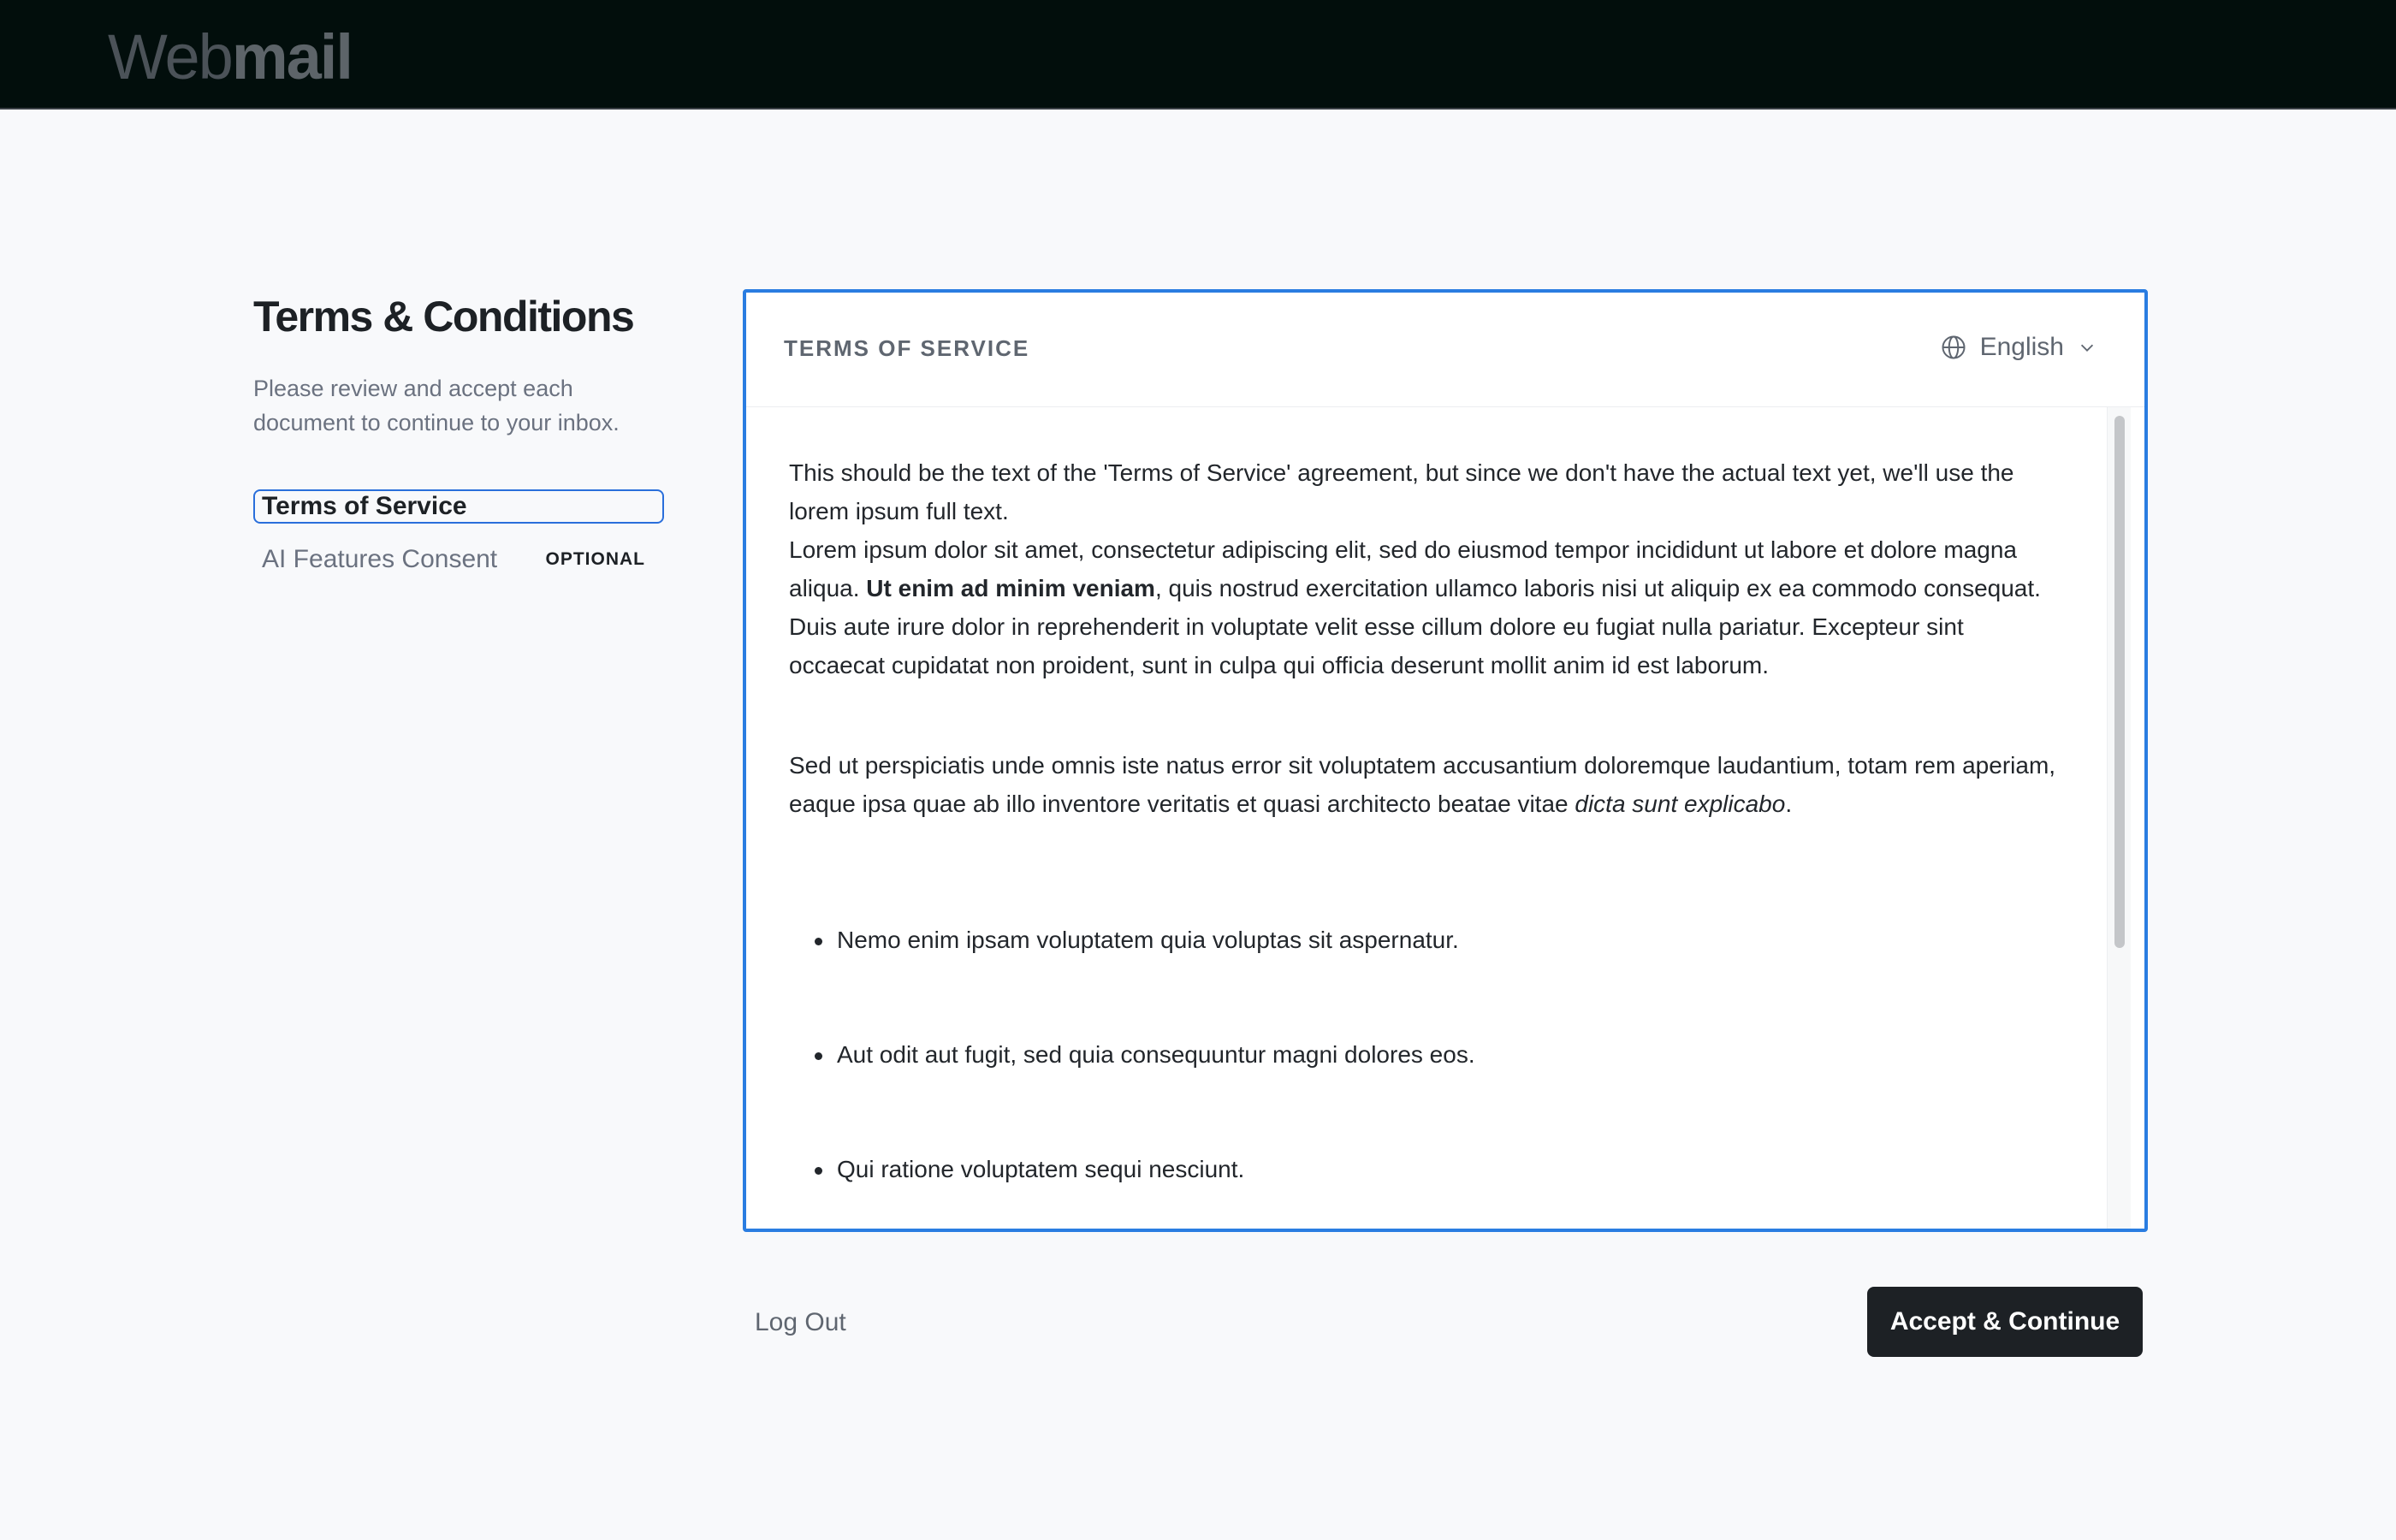 This screenshot has height=1540, width=2396. What do you see at coordinates (2119, 682) in the screenshot?
I see `scrollbar-thumb` at bounding box center [2119, 682].